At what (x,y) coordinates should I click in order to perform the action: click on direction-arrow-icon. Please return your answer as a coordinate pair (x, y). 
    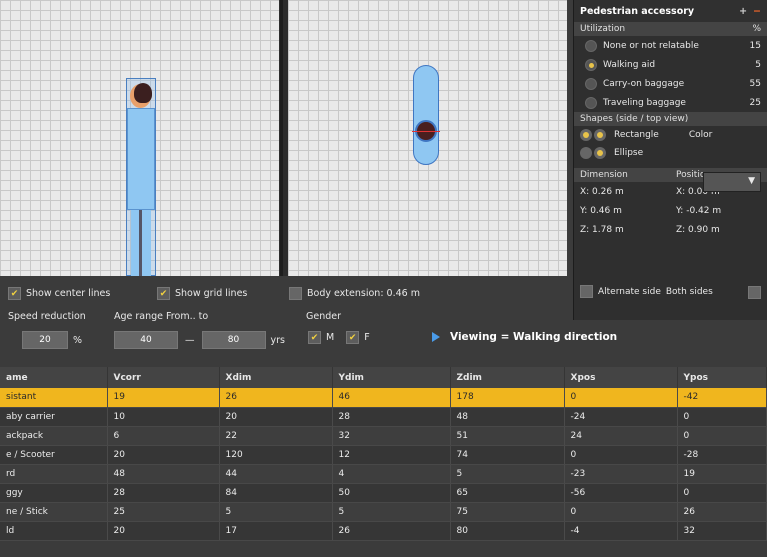
    Looking at the image, I should click on (436, 337).